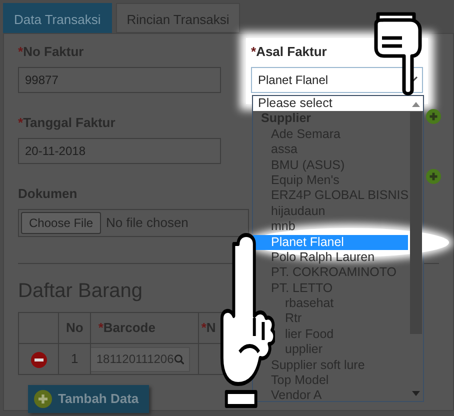 The image size is (454, 416). I want to click on scroll-down-icon, so click(416, 394).